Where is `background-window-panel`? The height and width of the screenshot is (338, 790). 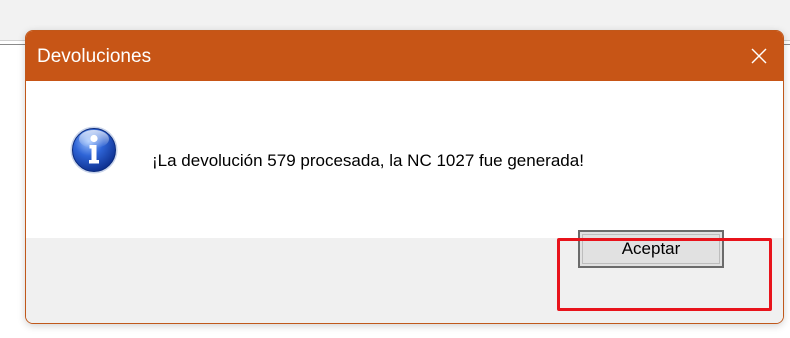
background-window-panel is located at coordinates (13, 191).